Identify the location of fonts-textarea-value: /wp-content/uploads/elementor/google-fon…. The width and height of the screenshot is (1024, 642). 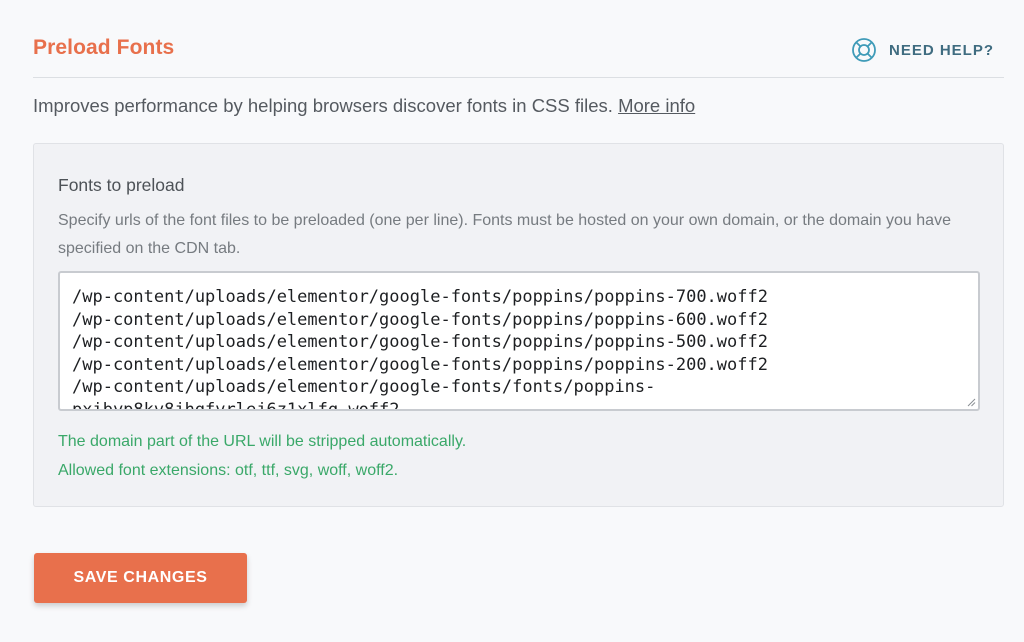
(420, 349).